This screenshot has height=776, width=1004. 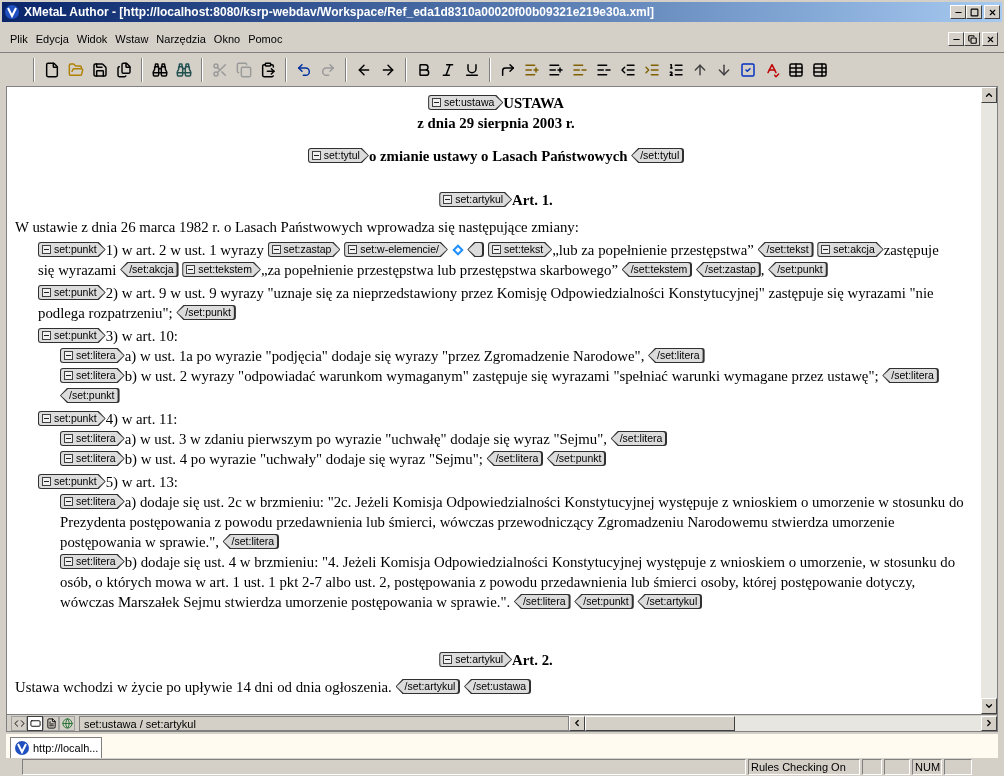 I want to click on body-text: Ustawa wchodzi w życie po upływie 14 dni od dnia ogłoszenia., so click(x=203, y=687).